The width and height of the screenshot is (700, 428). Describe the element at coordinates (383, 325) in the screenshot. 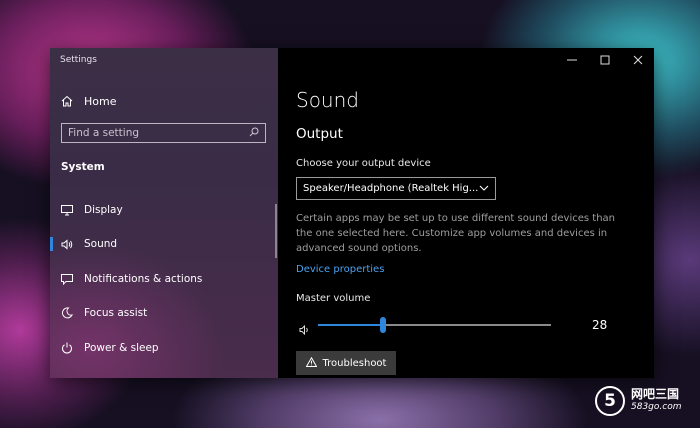

I see `volume-slider-thumb` at that location.